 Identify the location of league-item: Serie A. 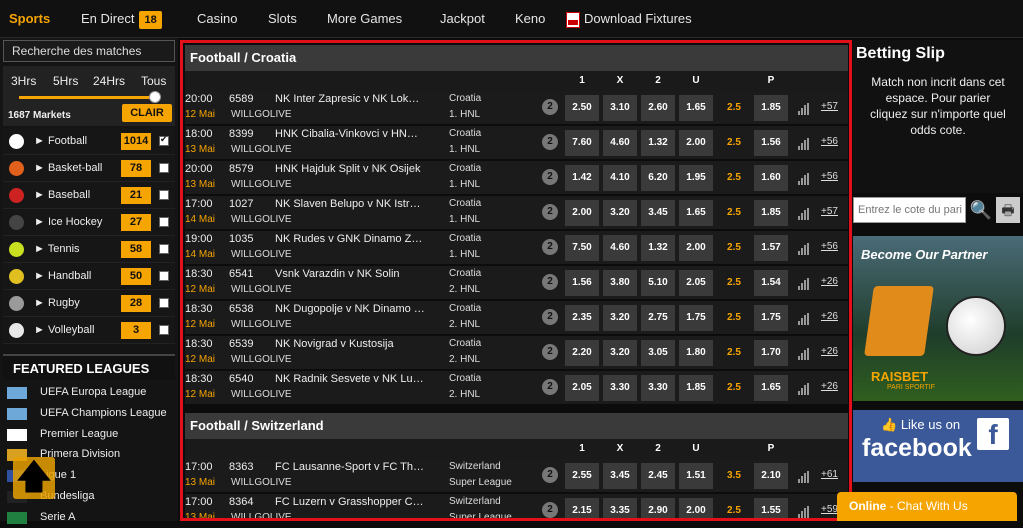
(89, 517).